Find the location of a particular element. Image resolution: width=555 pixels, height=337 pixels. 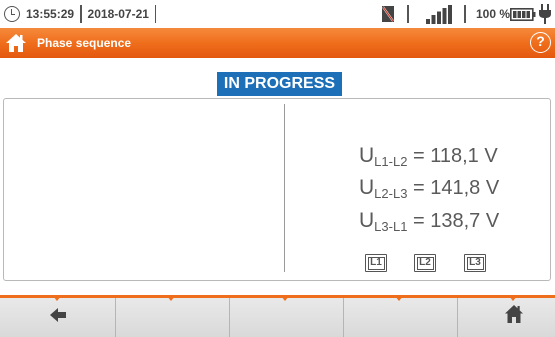

title-bar: Phase sequence ? is located at coordinates (277, 43).